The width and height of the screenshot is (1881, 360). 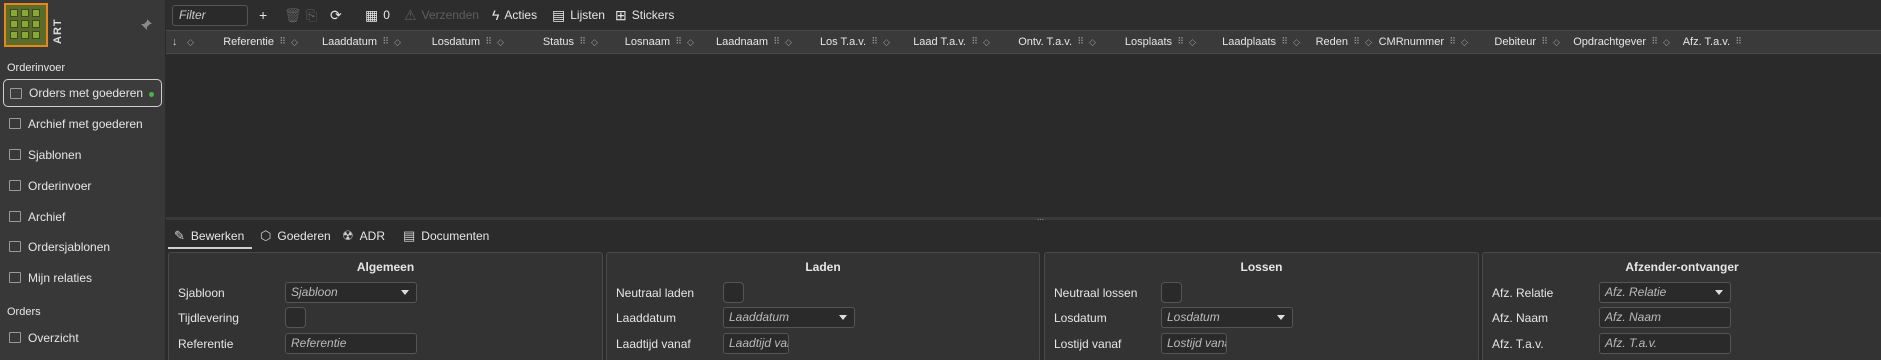 I want to click on pane-splitter: ⋯, so click(x=1023, y=220).